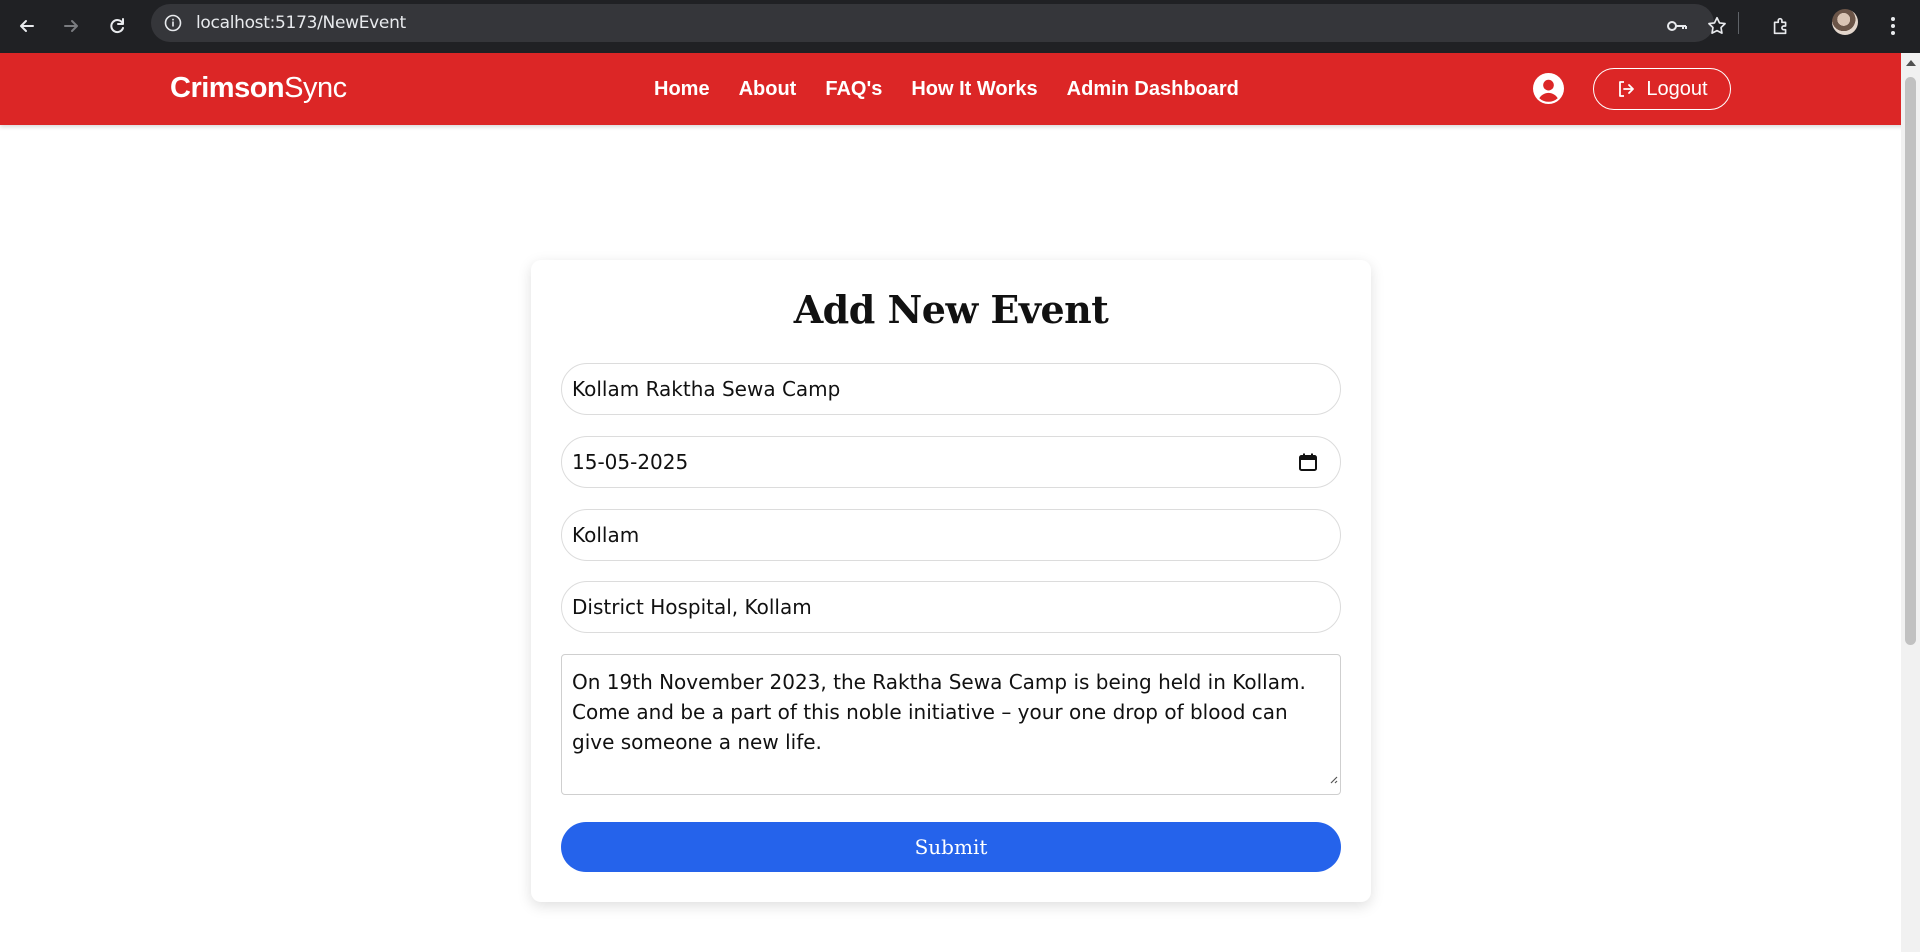 The height and width of the screenshot is (952, 1920). I want to click on page-scrollbar, so click(1910, 502).